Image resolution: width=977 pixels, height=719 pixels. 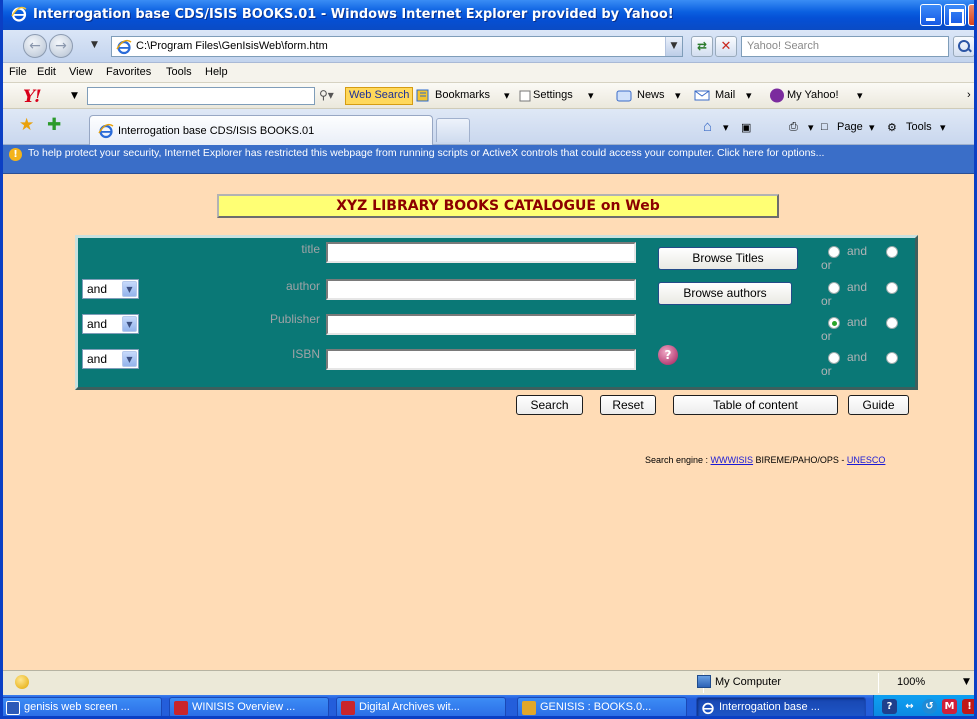 I want to click on forward-button: →, so click(x=61, y=46).